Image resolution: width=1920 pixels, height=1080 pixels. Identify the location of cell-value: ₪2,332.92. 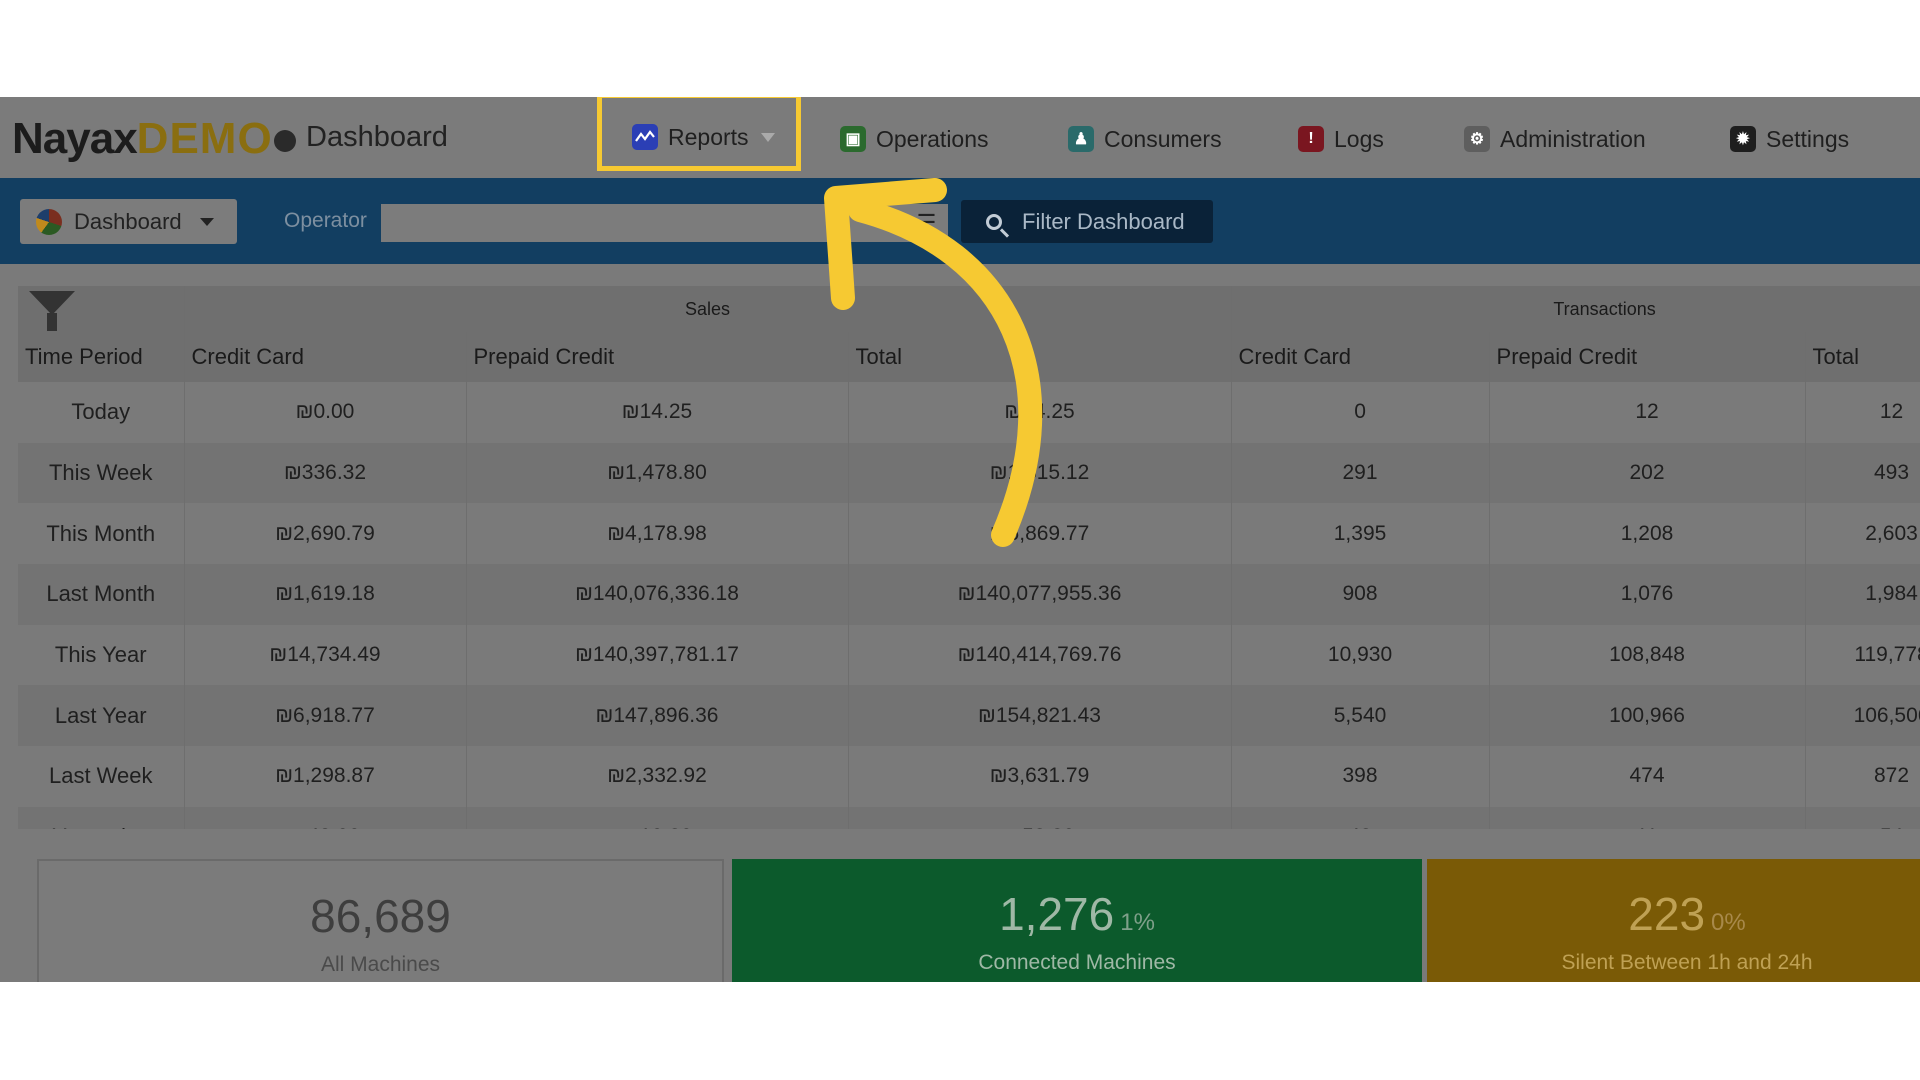
(657, 776).